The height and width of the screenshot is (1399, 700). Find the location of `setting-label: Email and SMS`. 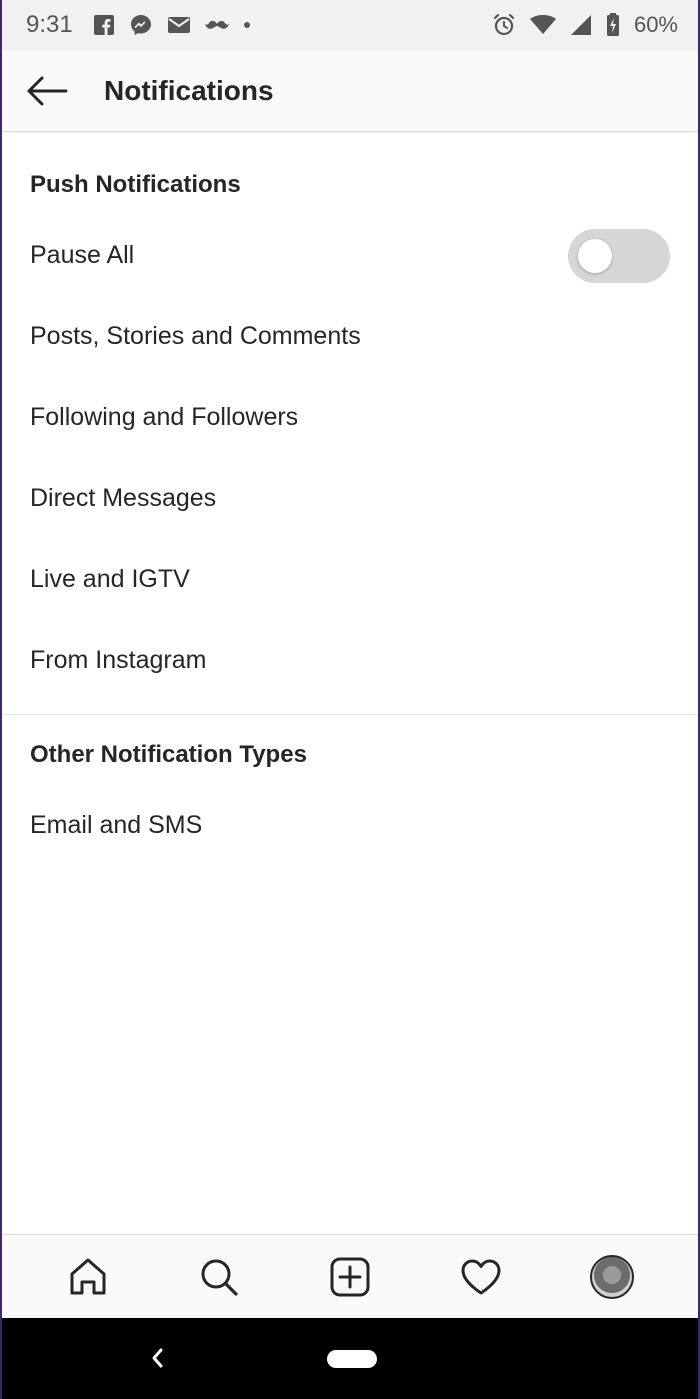

setting-label: Email and SMS is located at coordinates (116, 825).